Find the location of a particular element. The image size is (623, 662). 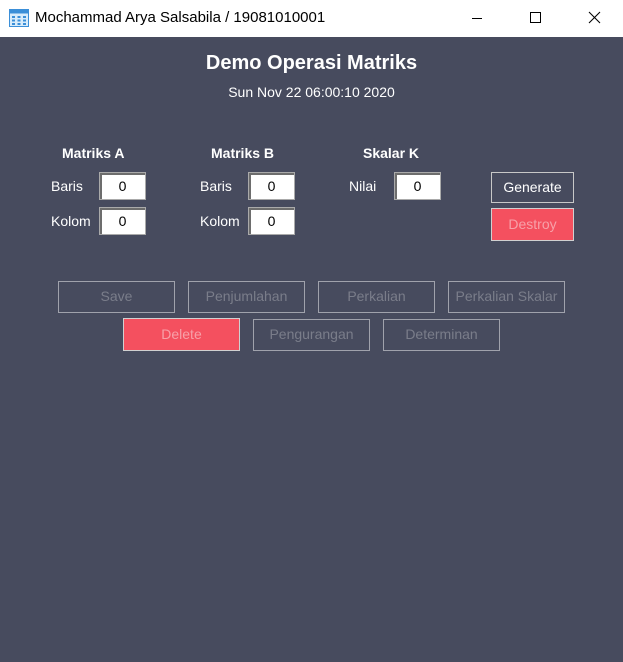

page-title: Demo Operasi Matriks is located at coordinates (311, 63).